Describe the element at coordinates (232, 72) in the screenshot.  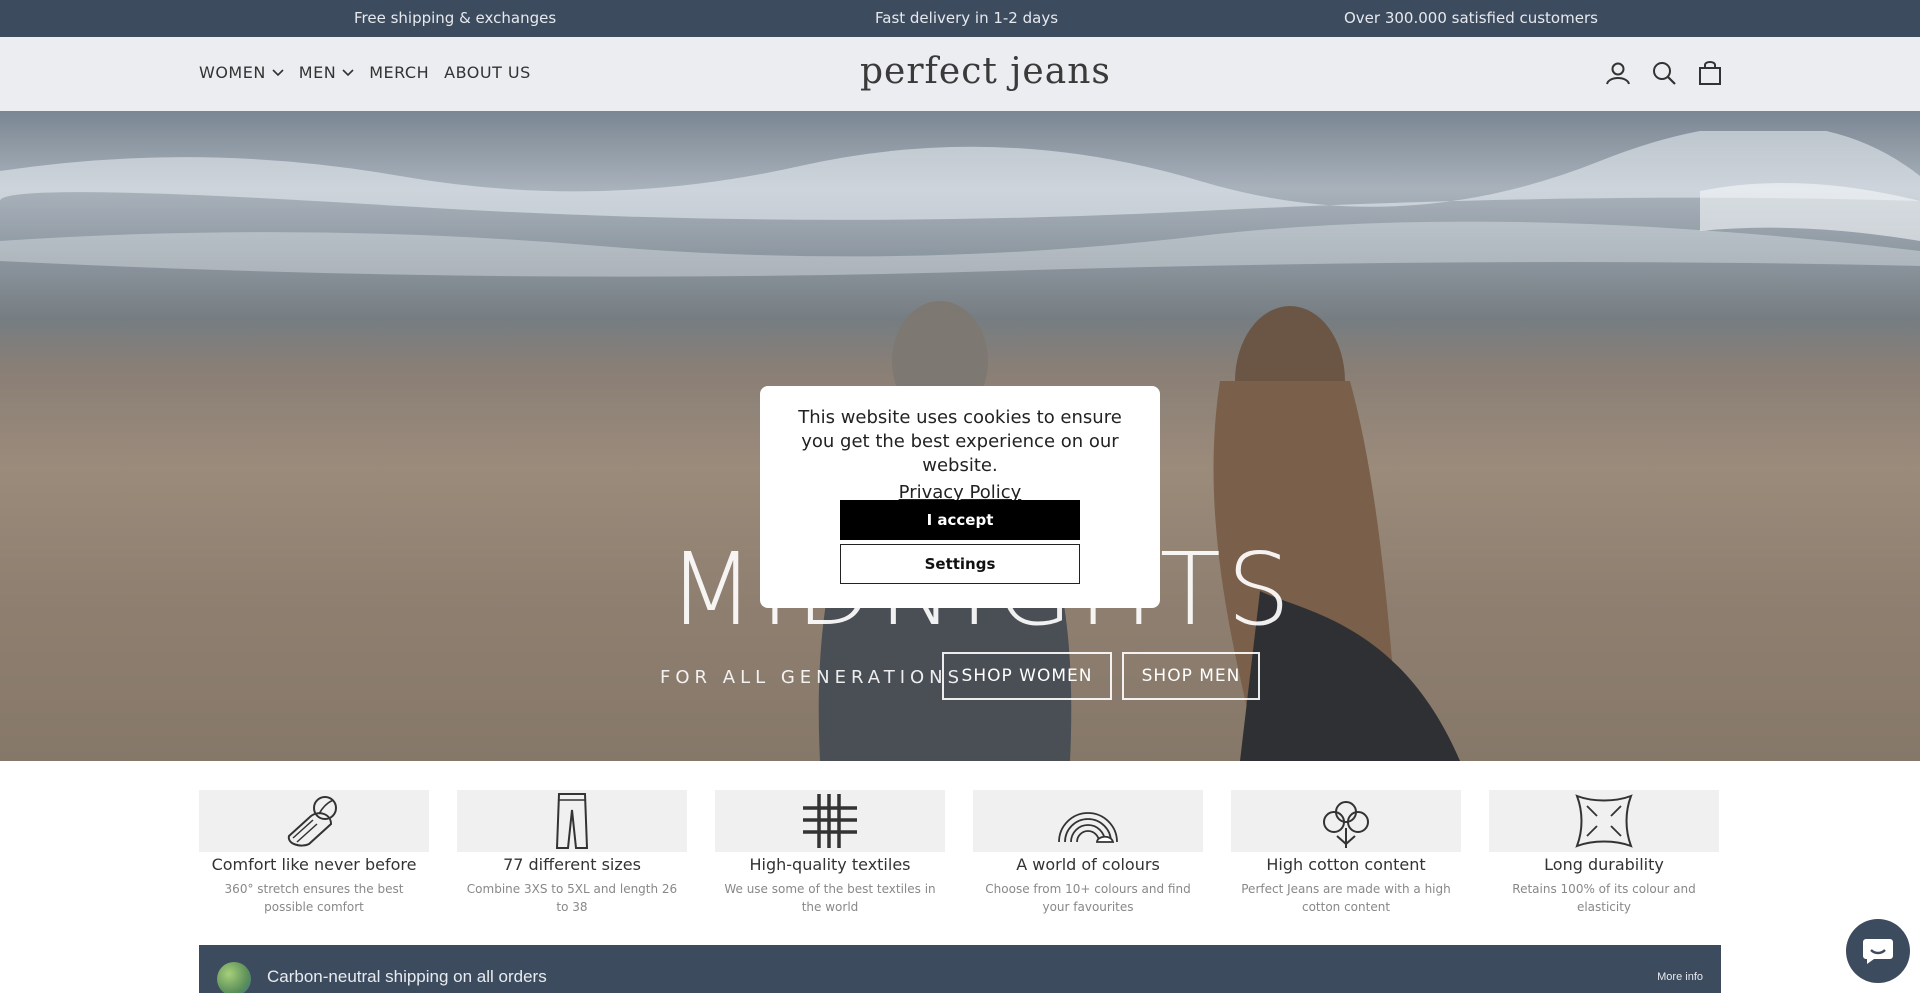
I see `nav-women-label: WOMEN` at that location.